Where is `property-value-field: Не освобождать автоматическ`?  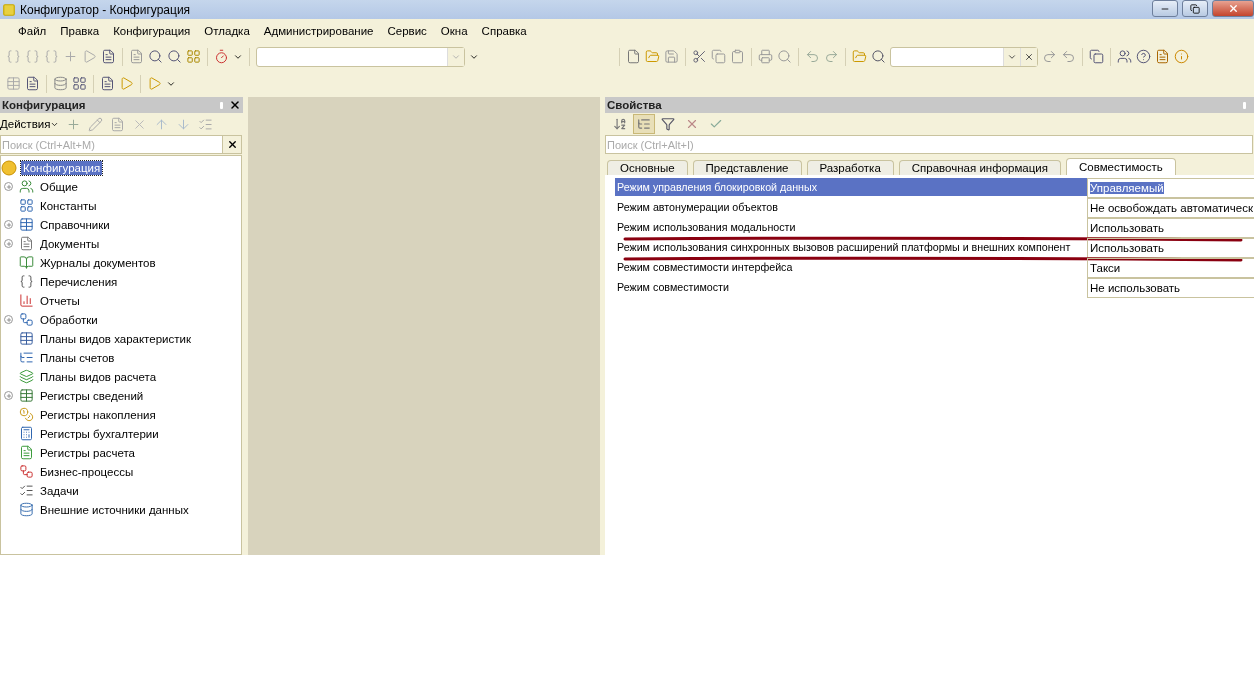
property-value-field: Не освобождать автоматическ is located at coordinates (1170, 208).